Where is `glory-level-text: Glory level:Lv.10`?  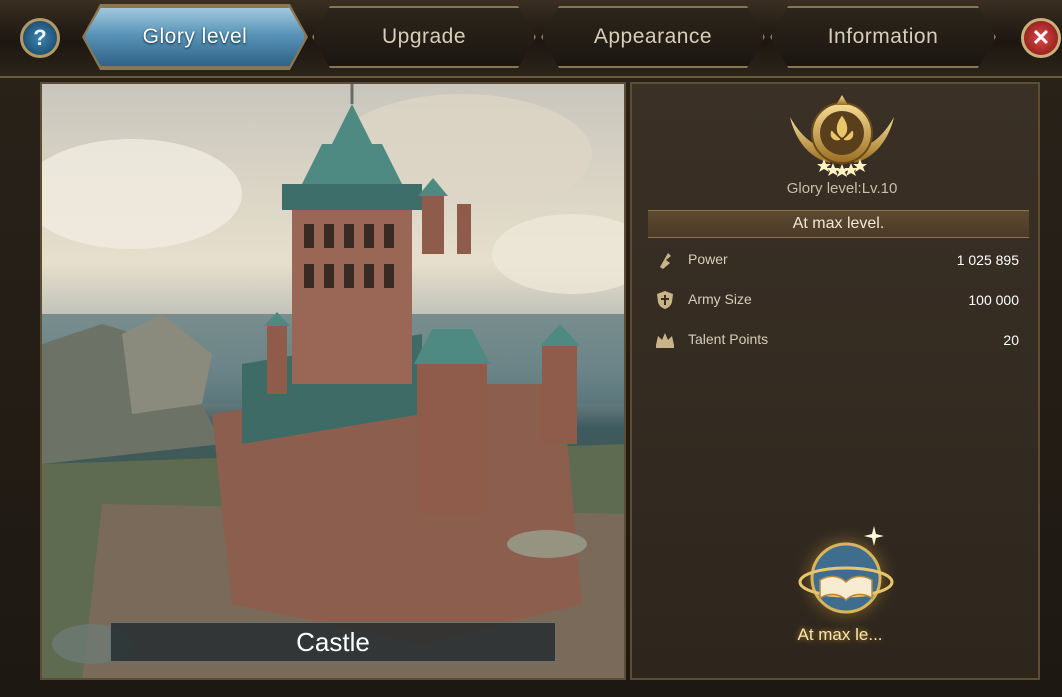 glory-level-text: Glory level:Lv.10 is located at coordinates (842, 188).